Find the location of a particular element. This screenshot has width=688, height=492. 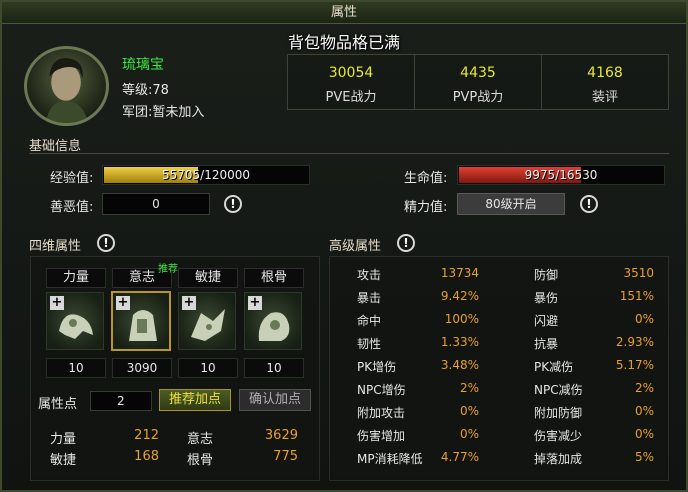

pvp-power: 4435 PVP战力 is located at coordinates (478, 82).